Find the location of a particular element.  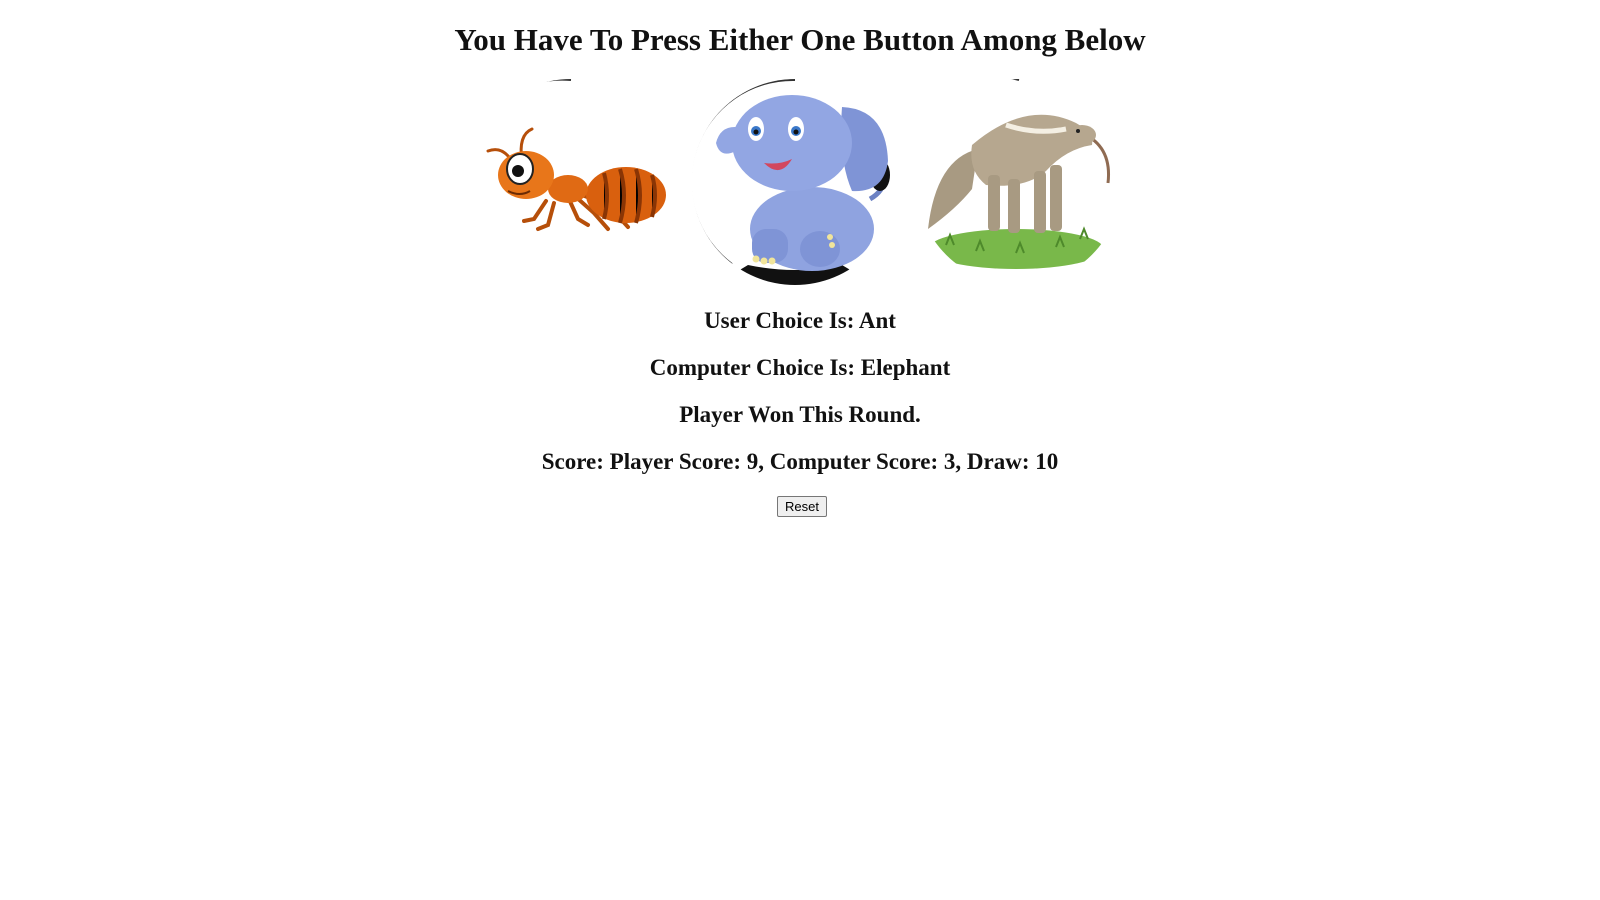

reset-button: Reset is located at coordinates (802, 506).